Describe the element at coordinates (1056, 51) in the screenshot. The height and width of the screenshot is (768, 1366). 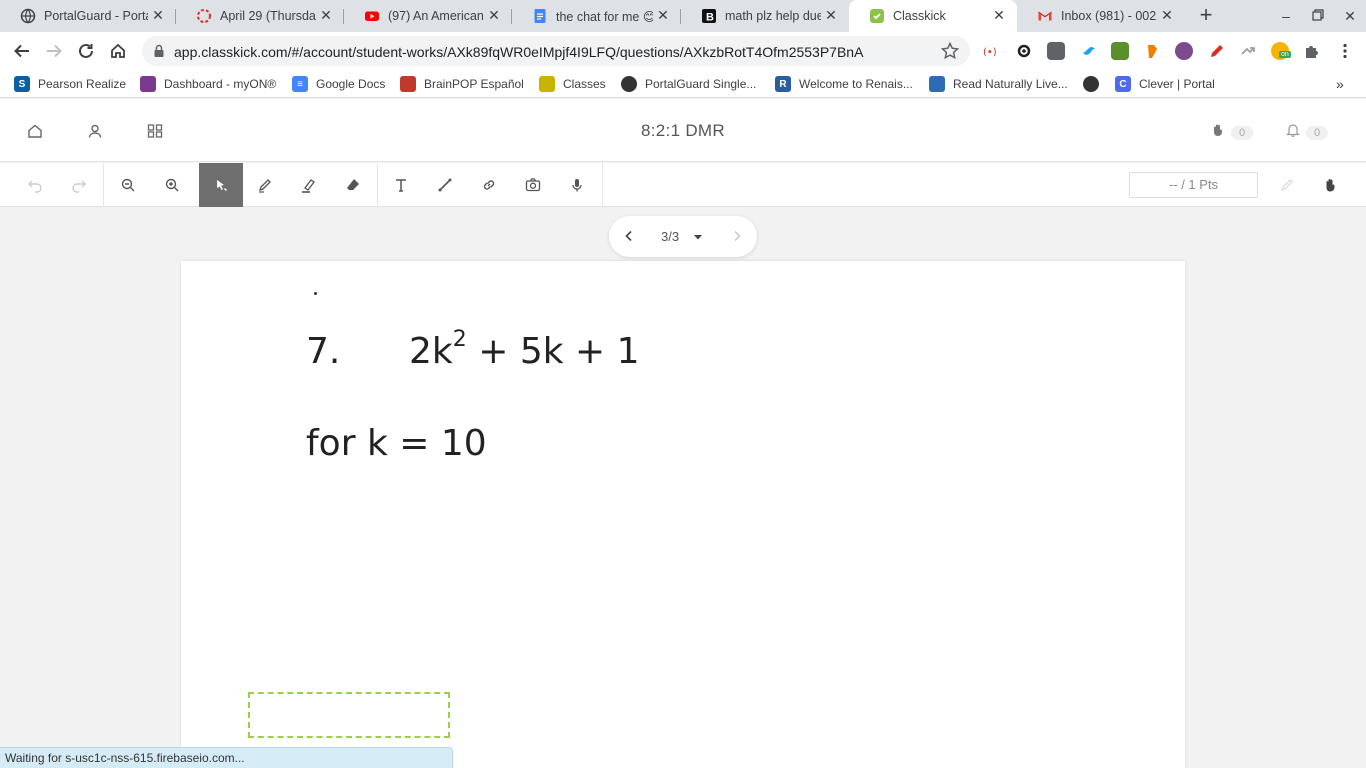
I see `account-extension-icon` at that location.